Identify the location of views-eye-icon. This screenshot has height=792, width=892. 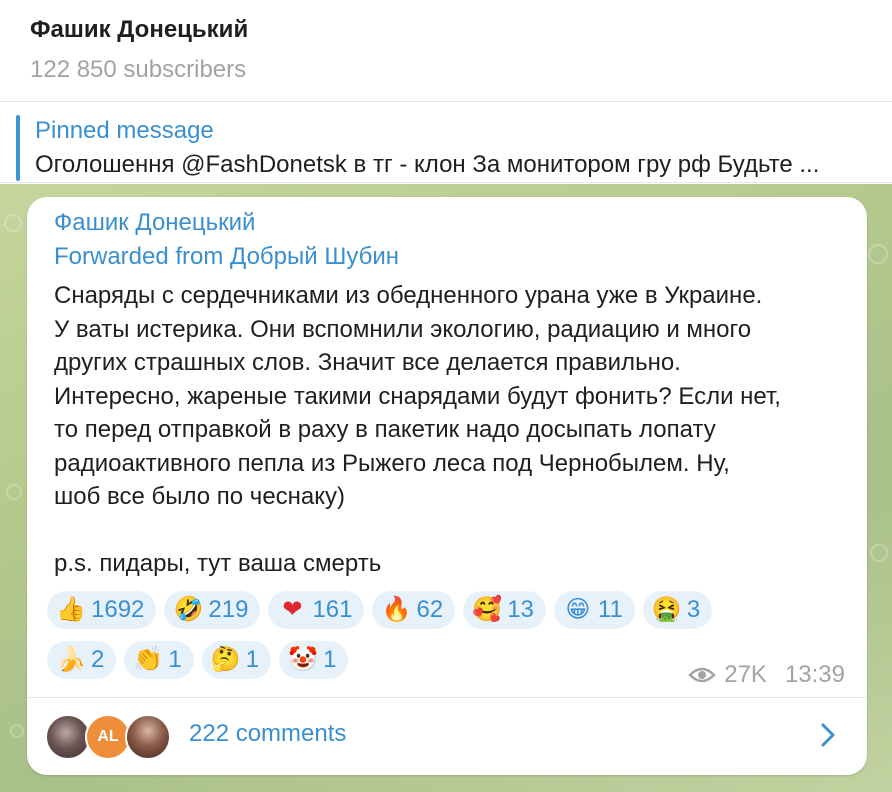
(702, 675).